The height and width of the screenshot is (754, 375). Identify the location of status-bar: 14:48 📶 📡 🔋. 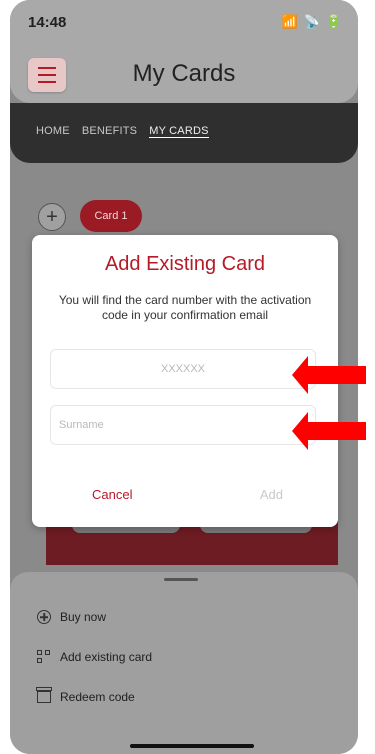
(184, 22).